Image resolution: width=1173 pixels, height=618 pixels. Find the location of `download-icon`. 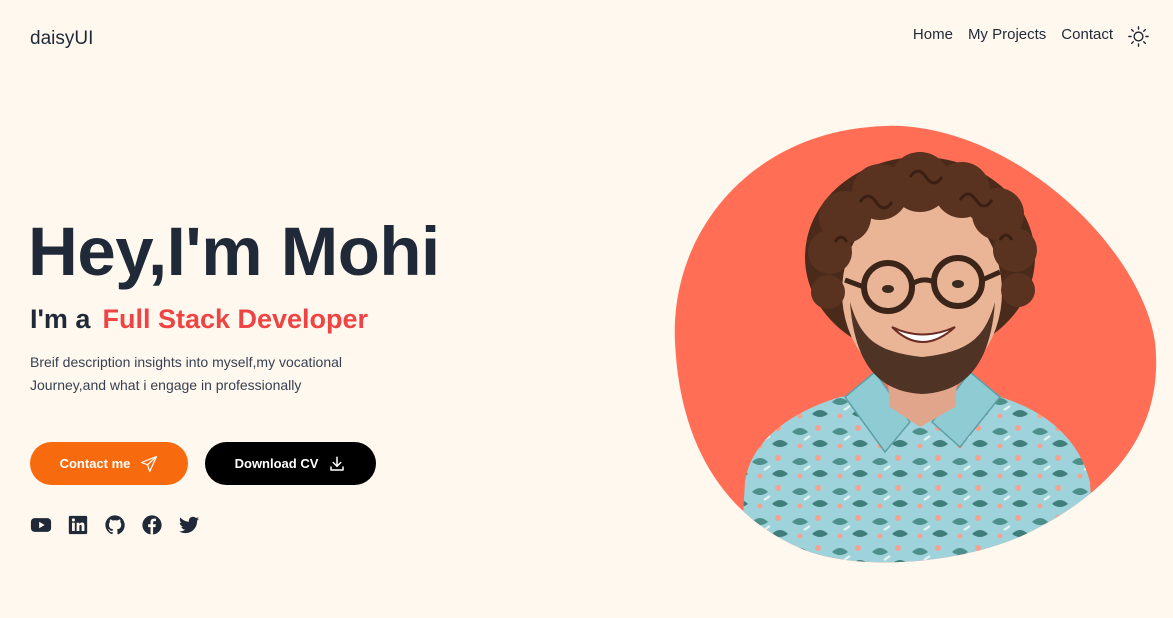

download-icon is located at coordinates (337, 463).